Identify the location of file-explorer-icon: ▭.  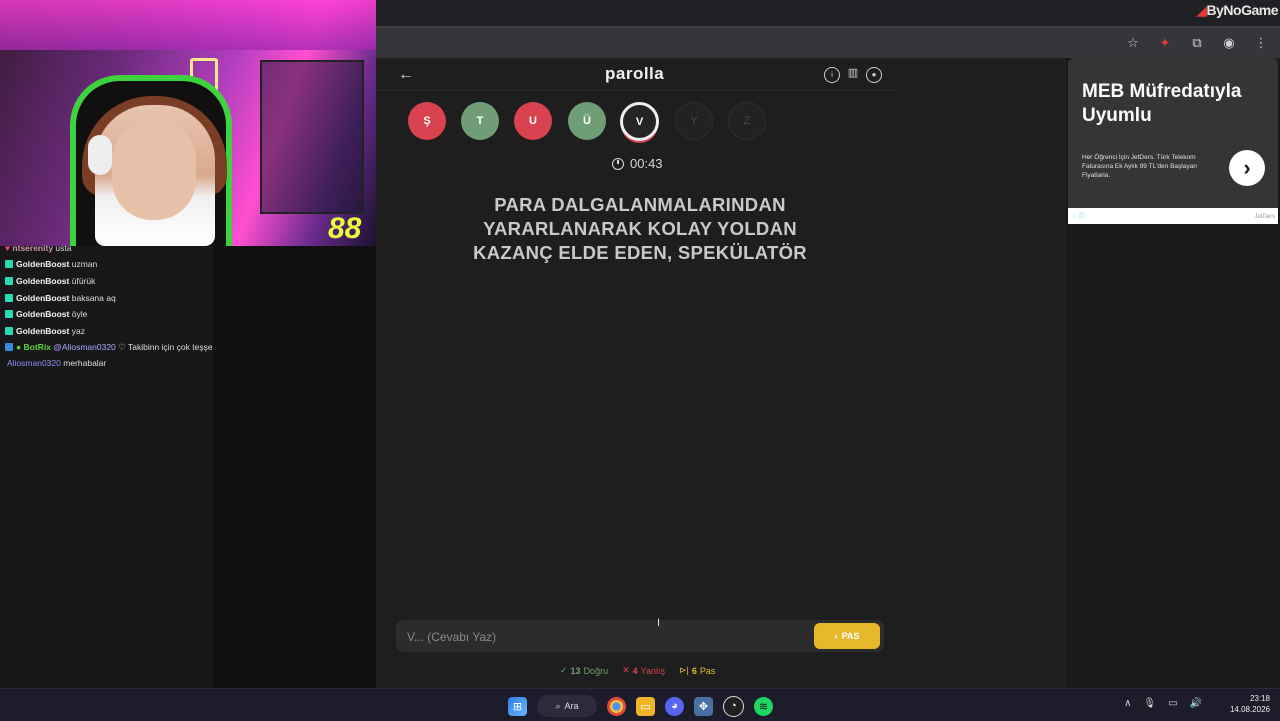
(645, 706).